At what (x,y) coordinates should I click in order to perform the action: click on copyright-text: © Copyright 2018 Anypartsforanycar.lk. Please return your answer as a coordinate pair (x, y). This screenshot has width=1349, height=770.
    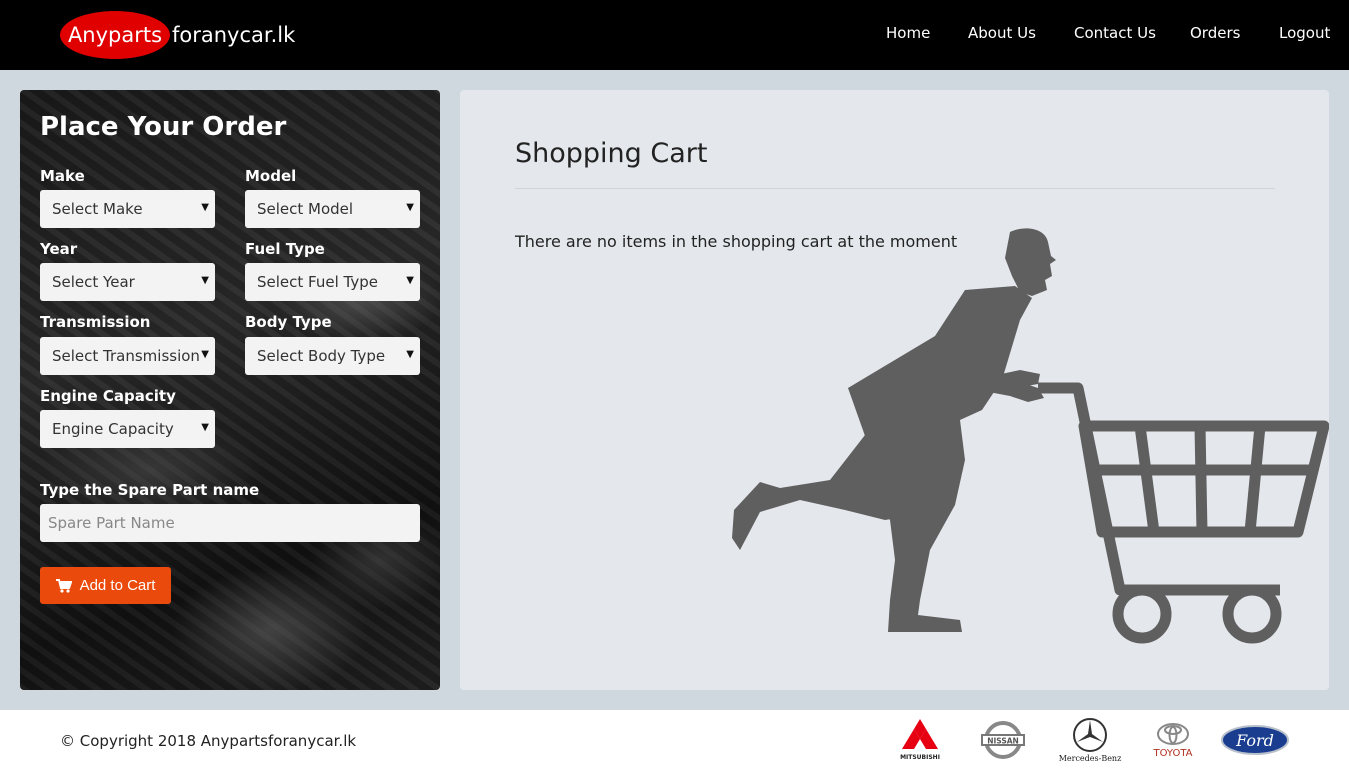
    Looking at the image, I should click on (208, 741).